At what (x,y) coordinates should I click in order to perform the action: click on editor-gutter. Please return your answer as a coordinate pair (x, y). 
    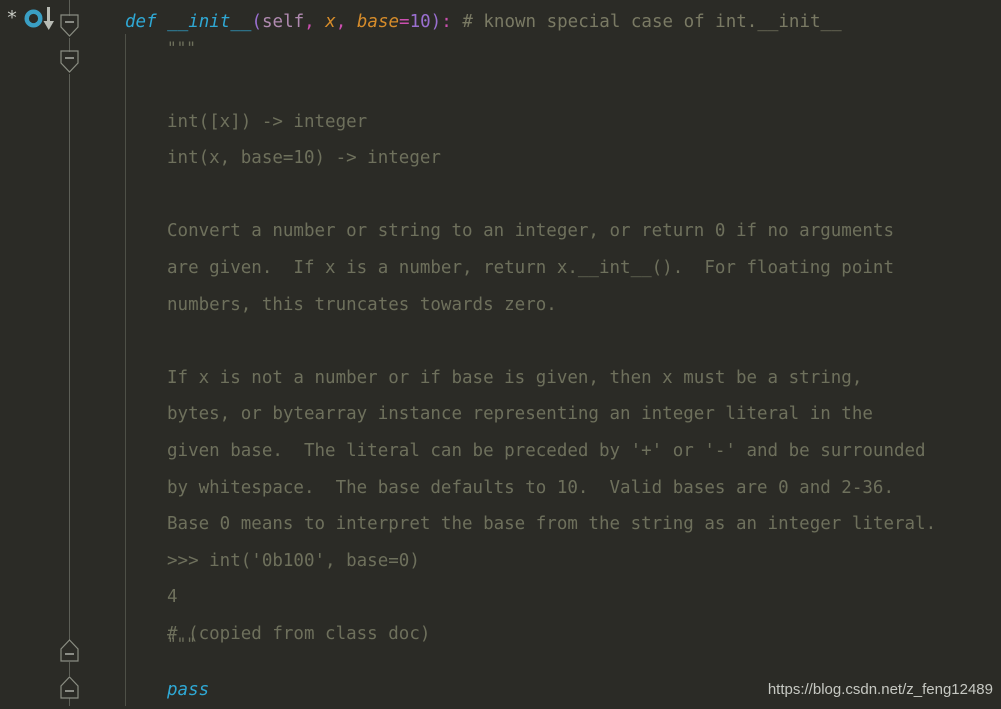
    Looking at the image, I should click on (72, 353).